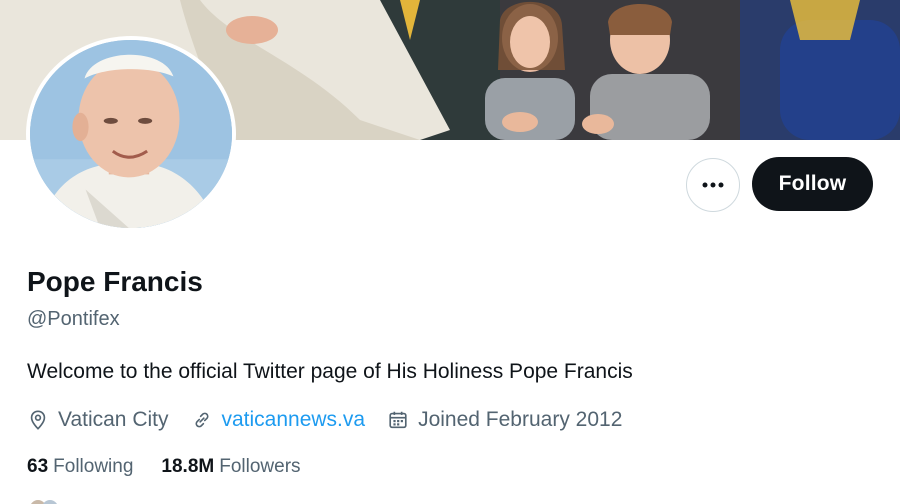  Describe the element at coordinates (38, 466) in the screenshot. I see `following-count: 63` at that location.